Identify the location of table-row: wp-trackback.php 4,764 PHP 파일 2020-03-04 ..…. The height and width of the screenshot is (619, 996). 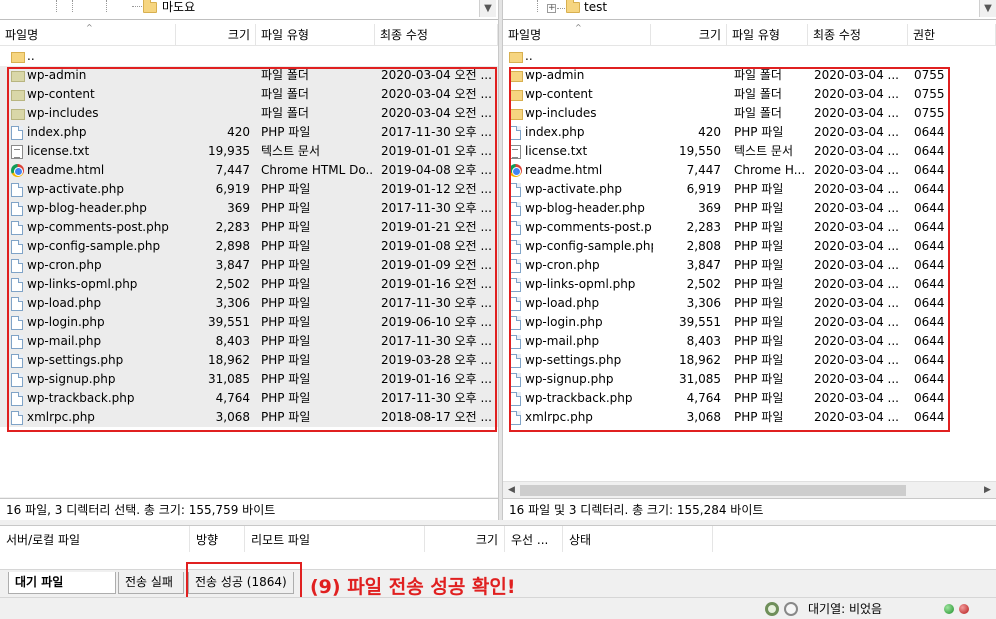
(749, 398).